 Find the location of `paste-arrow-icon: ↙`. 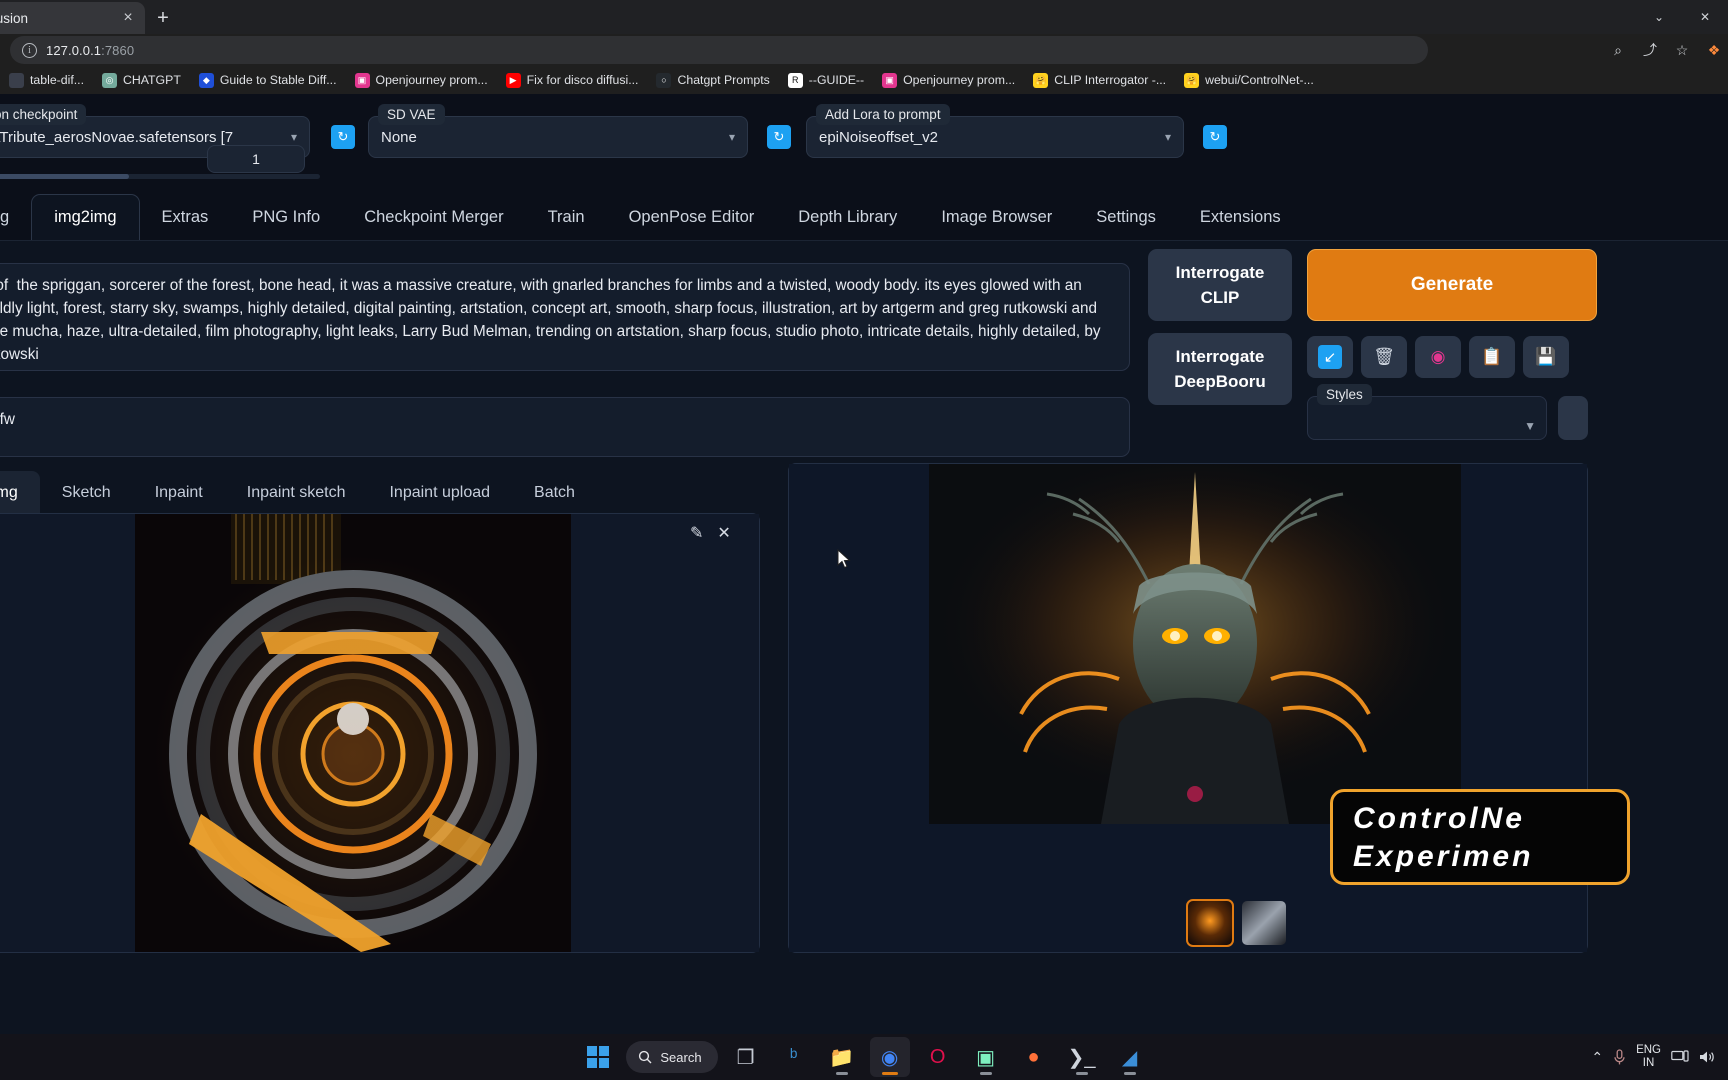

paste-arrow-icon: ↙ is located at coordinates (1330, 357).